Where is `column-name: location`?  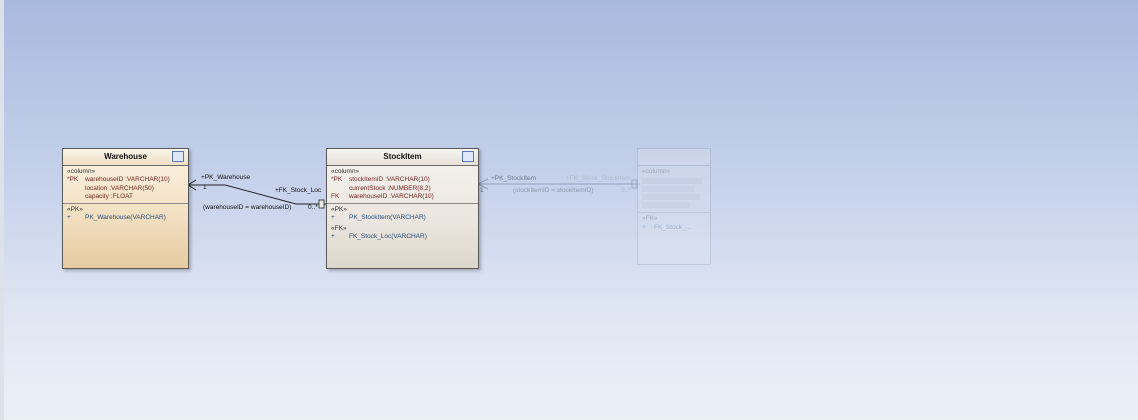 column-name: location is located at coordinates (96, 188).